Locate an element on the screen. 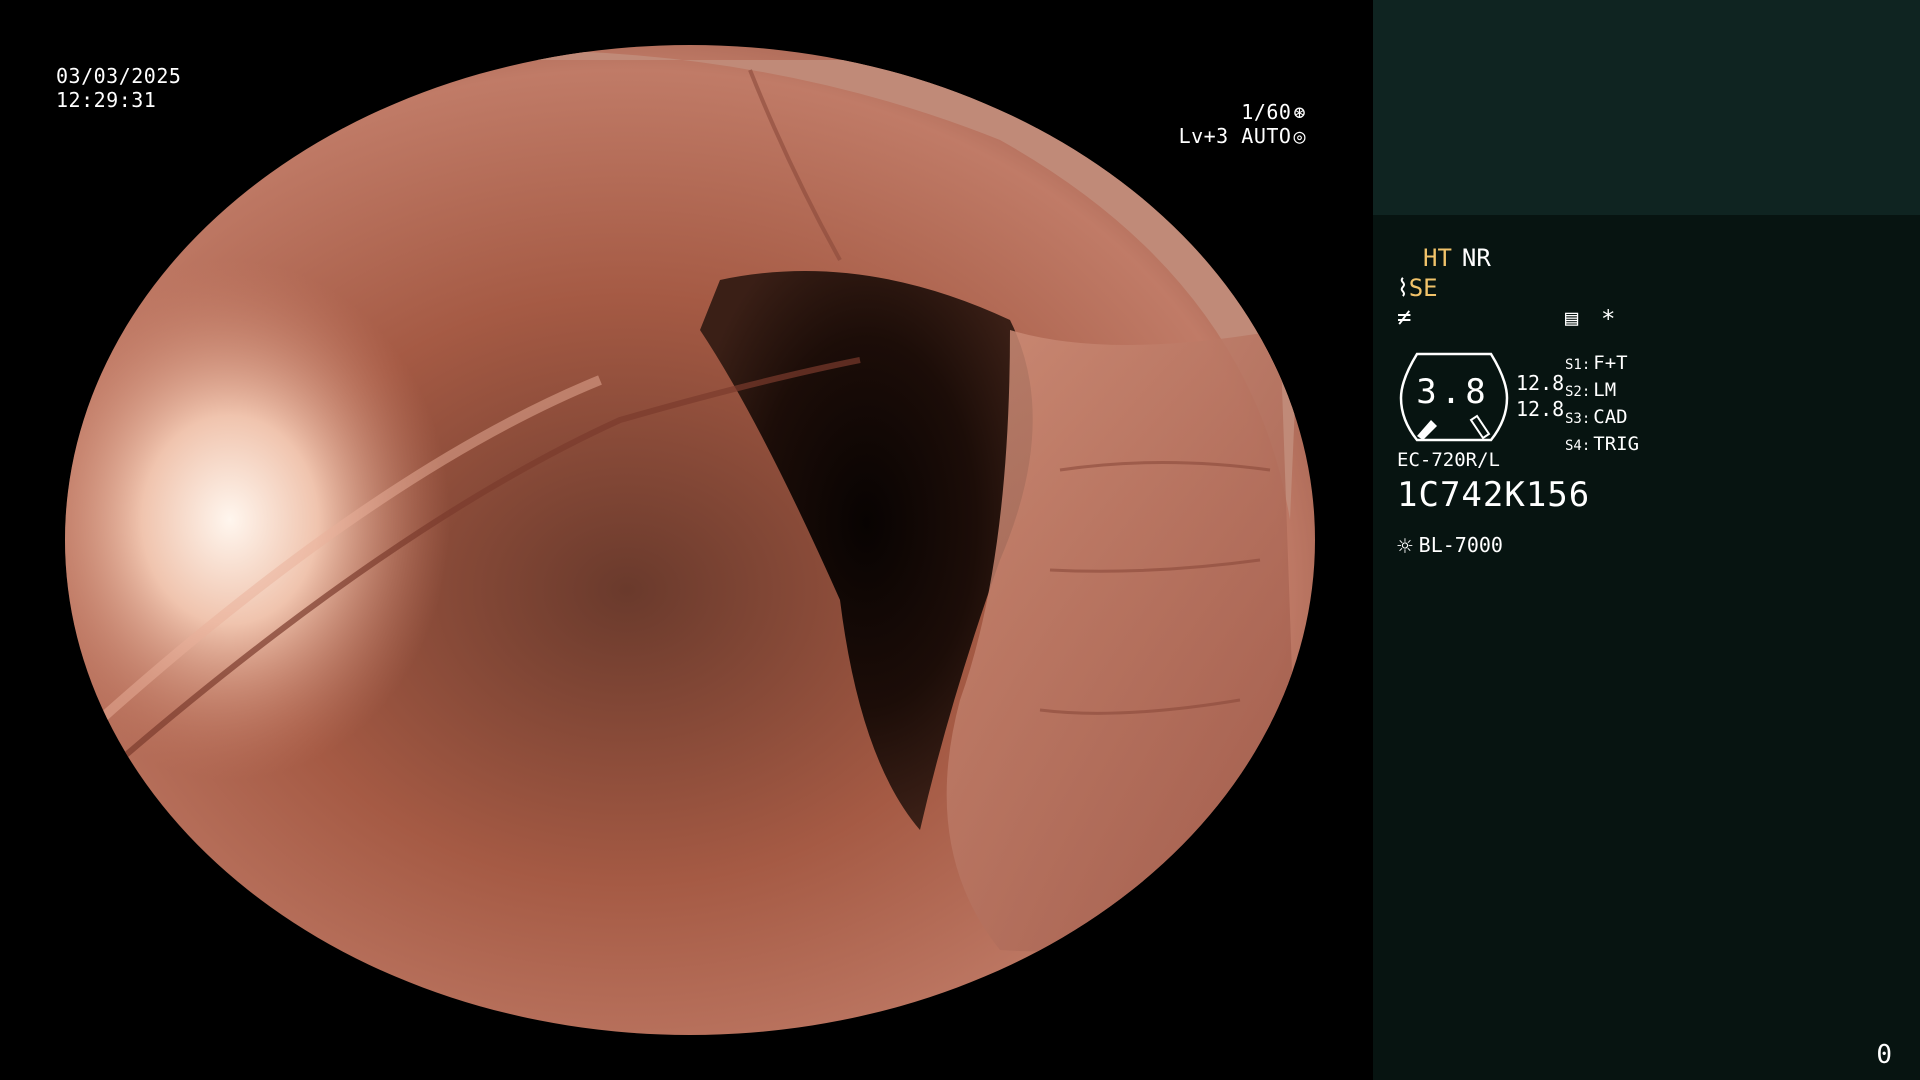 Image resolution: width=1920 pixels, height=1080 pixels. date-time-overlay: 03/03/2025 12:29:31 is located at coordinates (118, 88).